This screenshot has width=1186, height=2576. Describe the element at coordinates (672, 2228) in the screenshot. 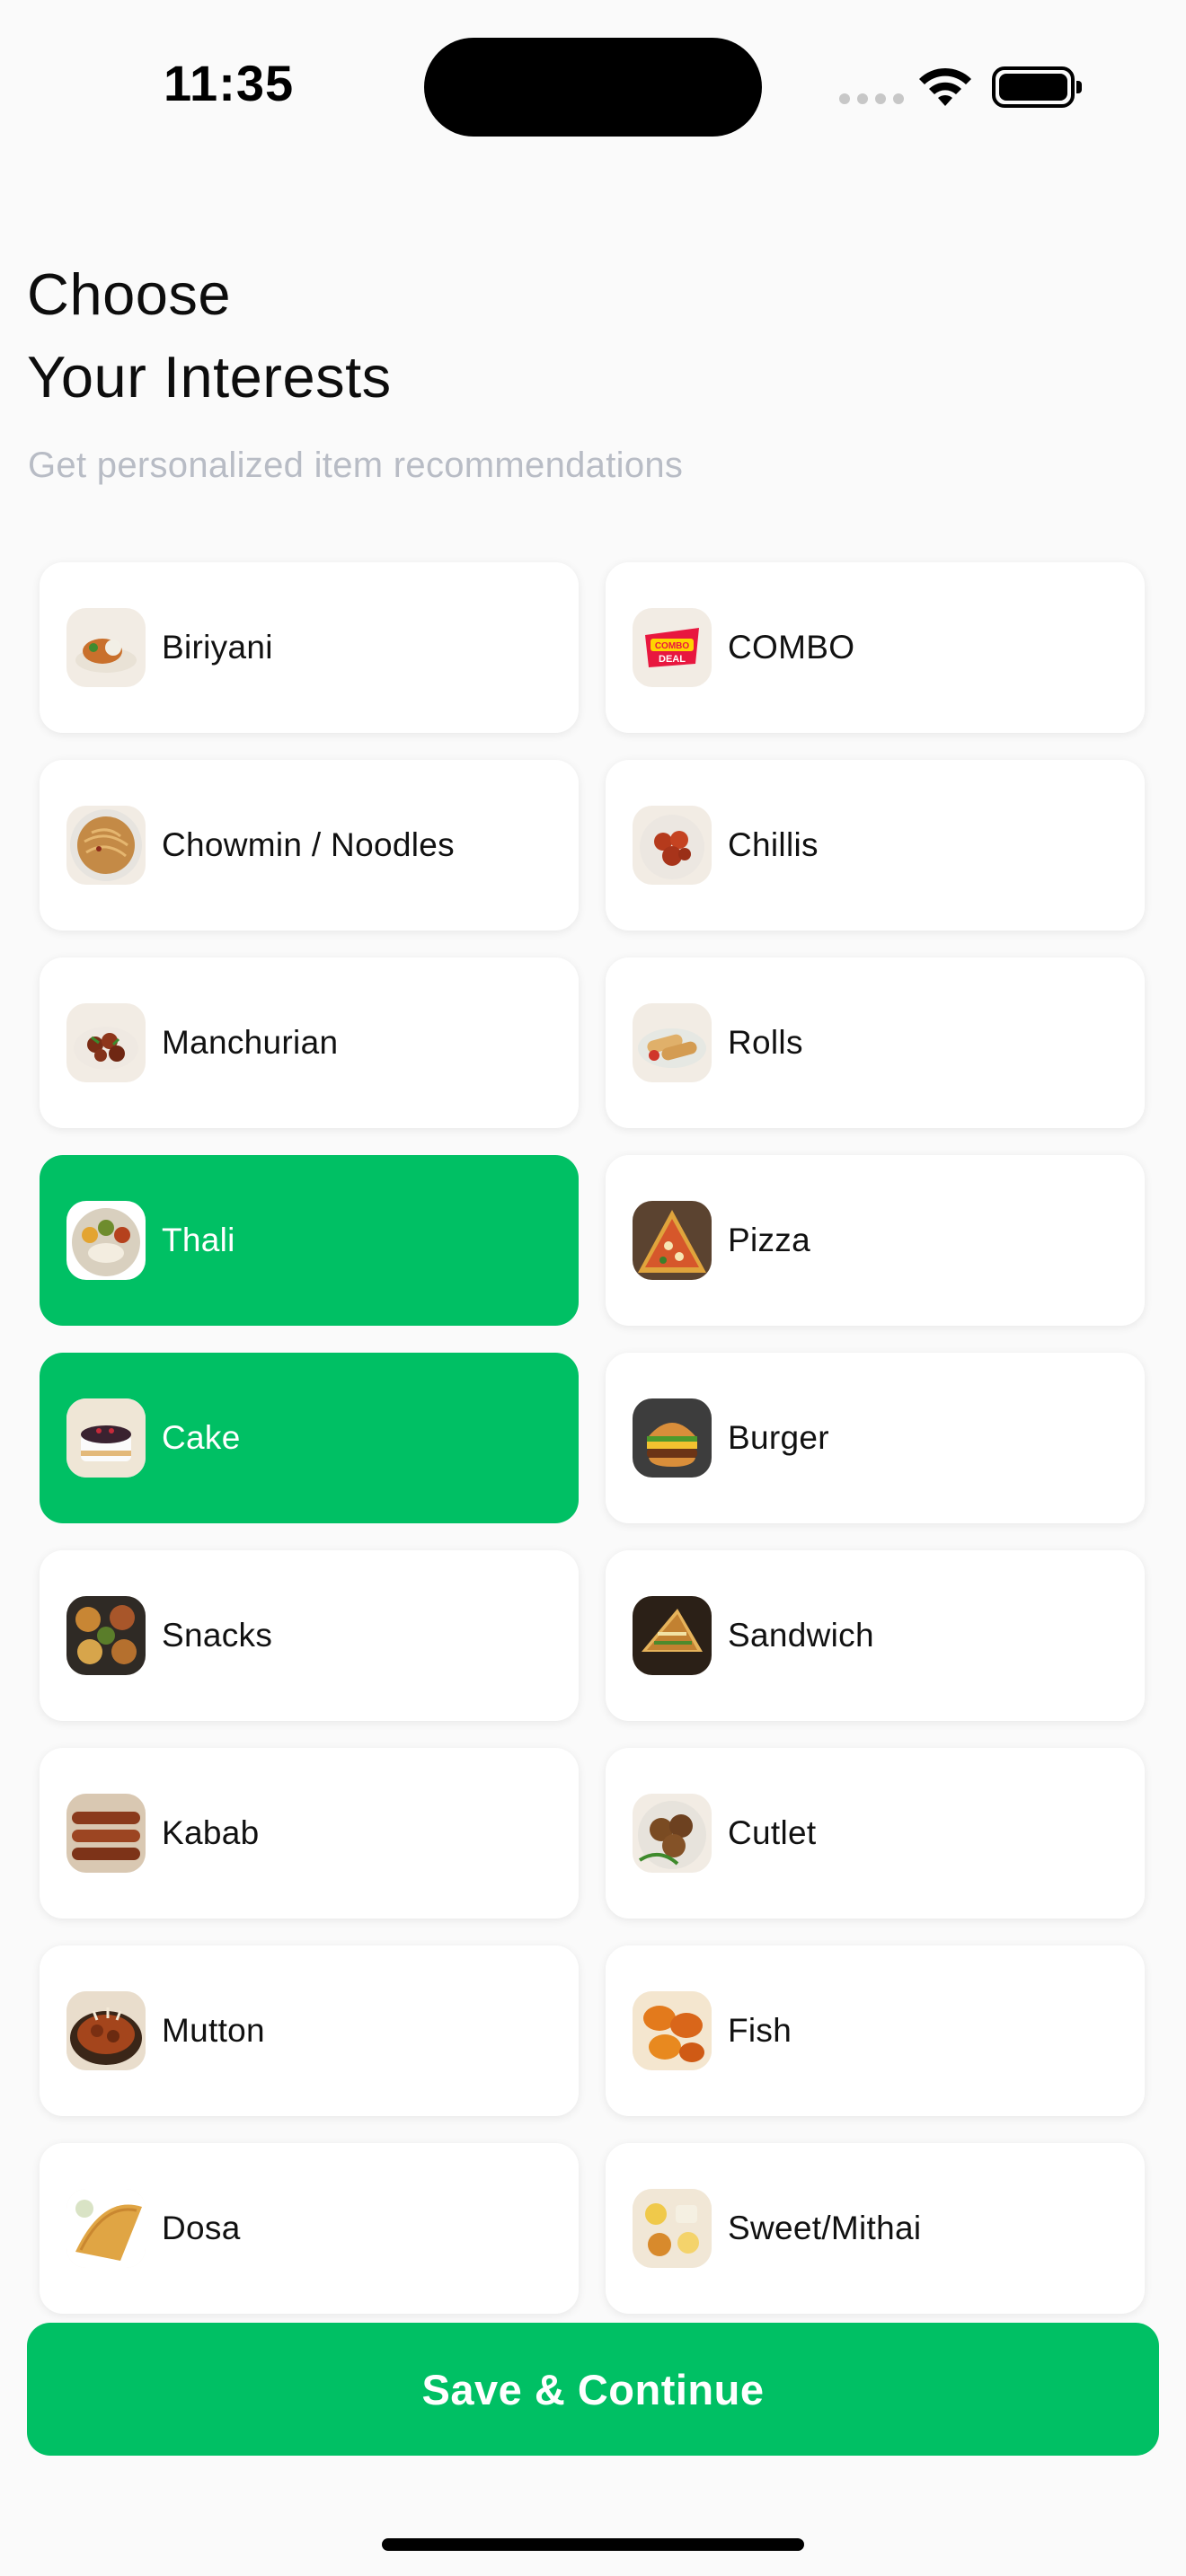

I see `sweet-mithai-icon` at that location.